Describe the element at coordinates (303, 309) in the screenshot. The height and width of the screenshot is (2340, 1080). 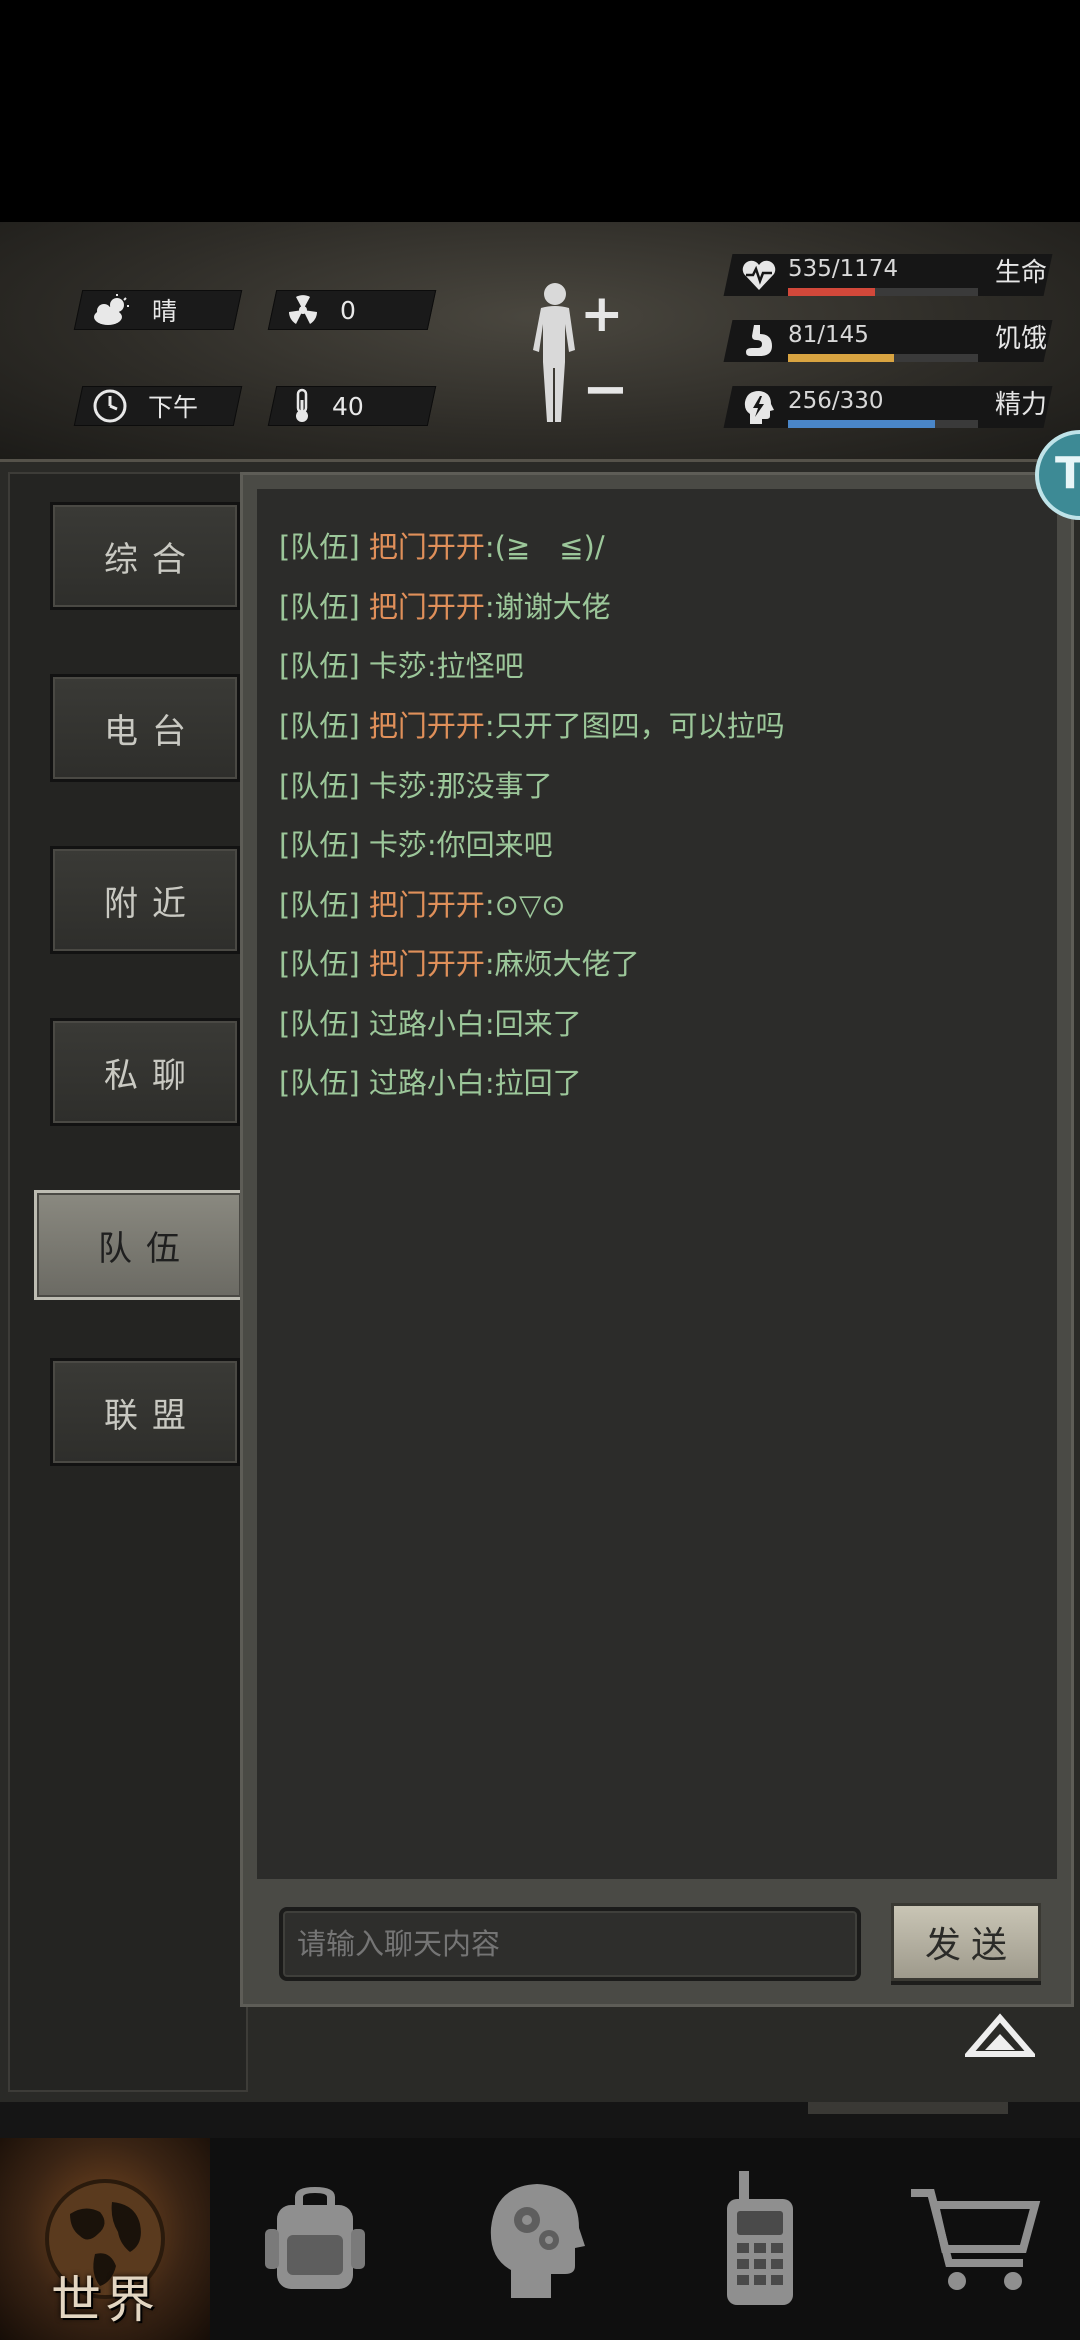
I see `radiation-icon` at that location.